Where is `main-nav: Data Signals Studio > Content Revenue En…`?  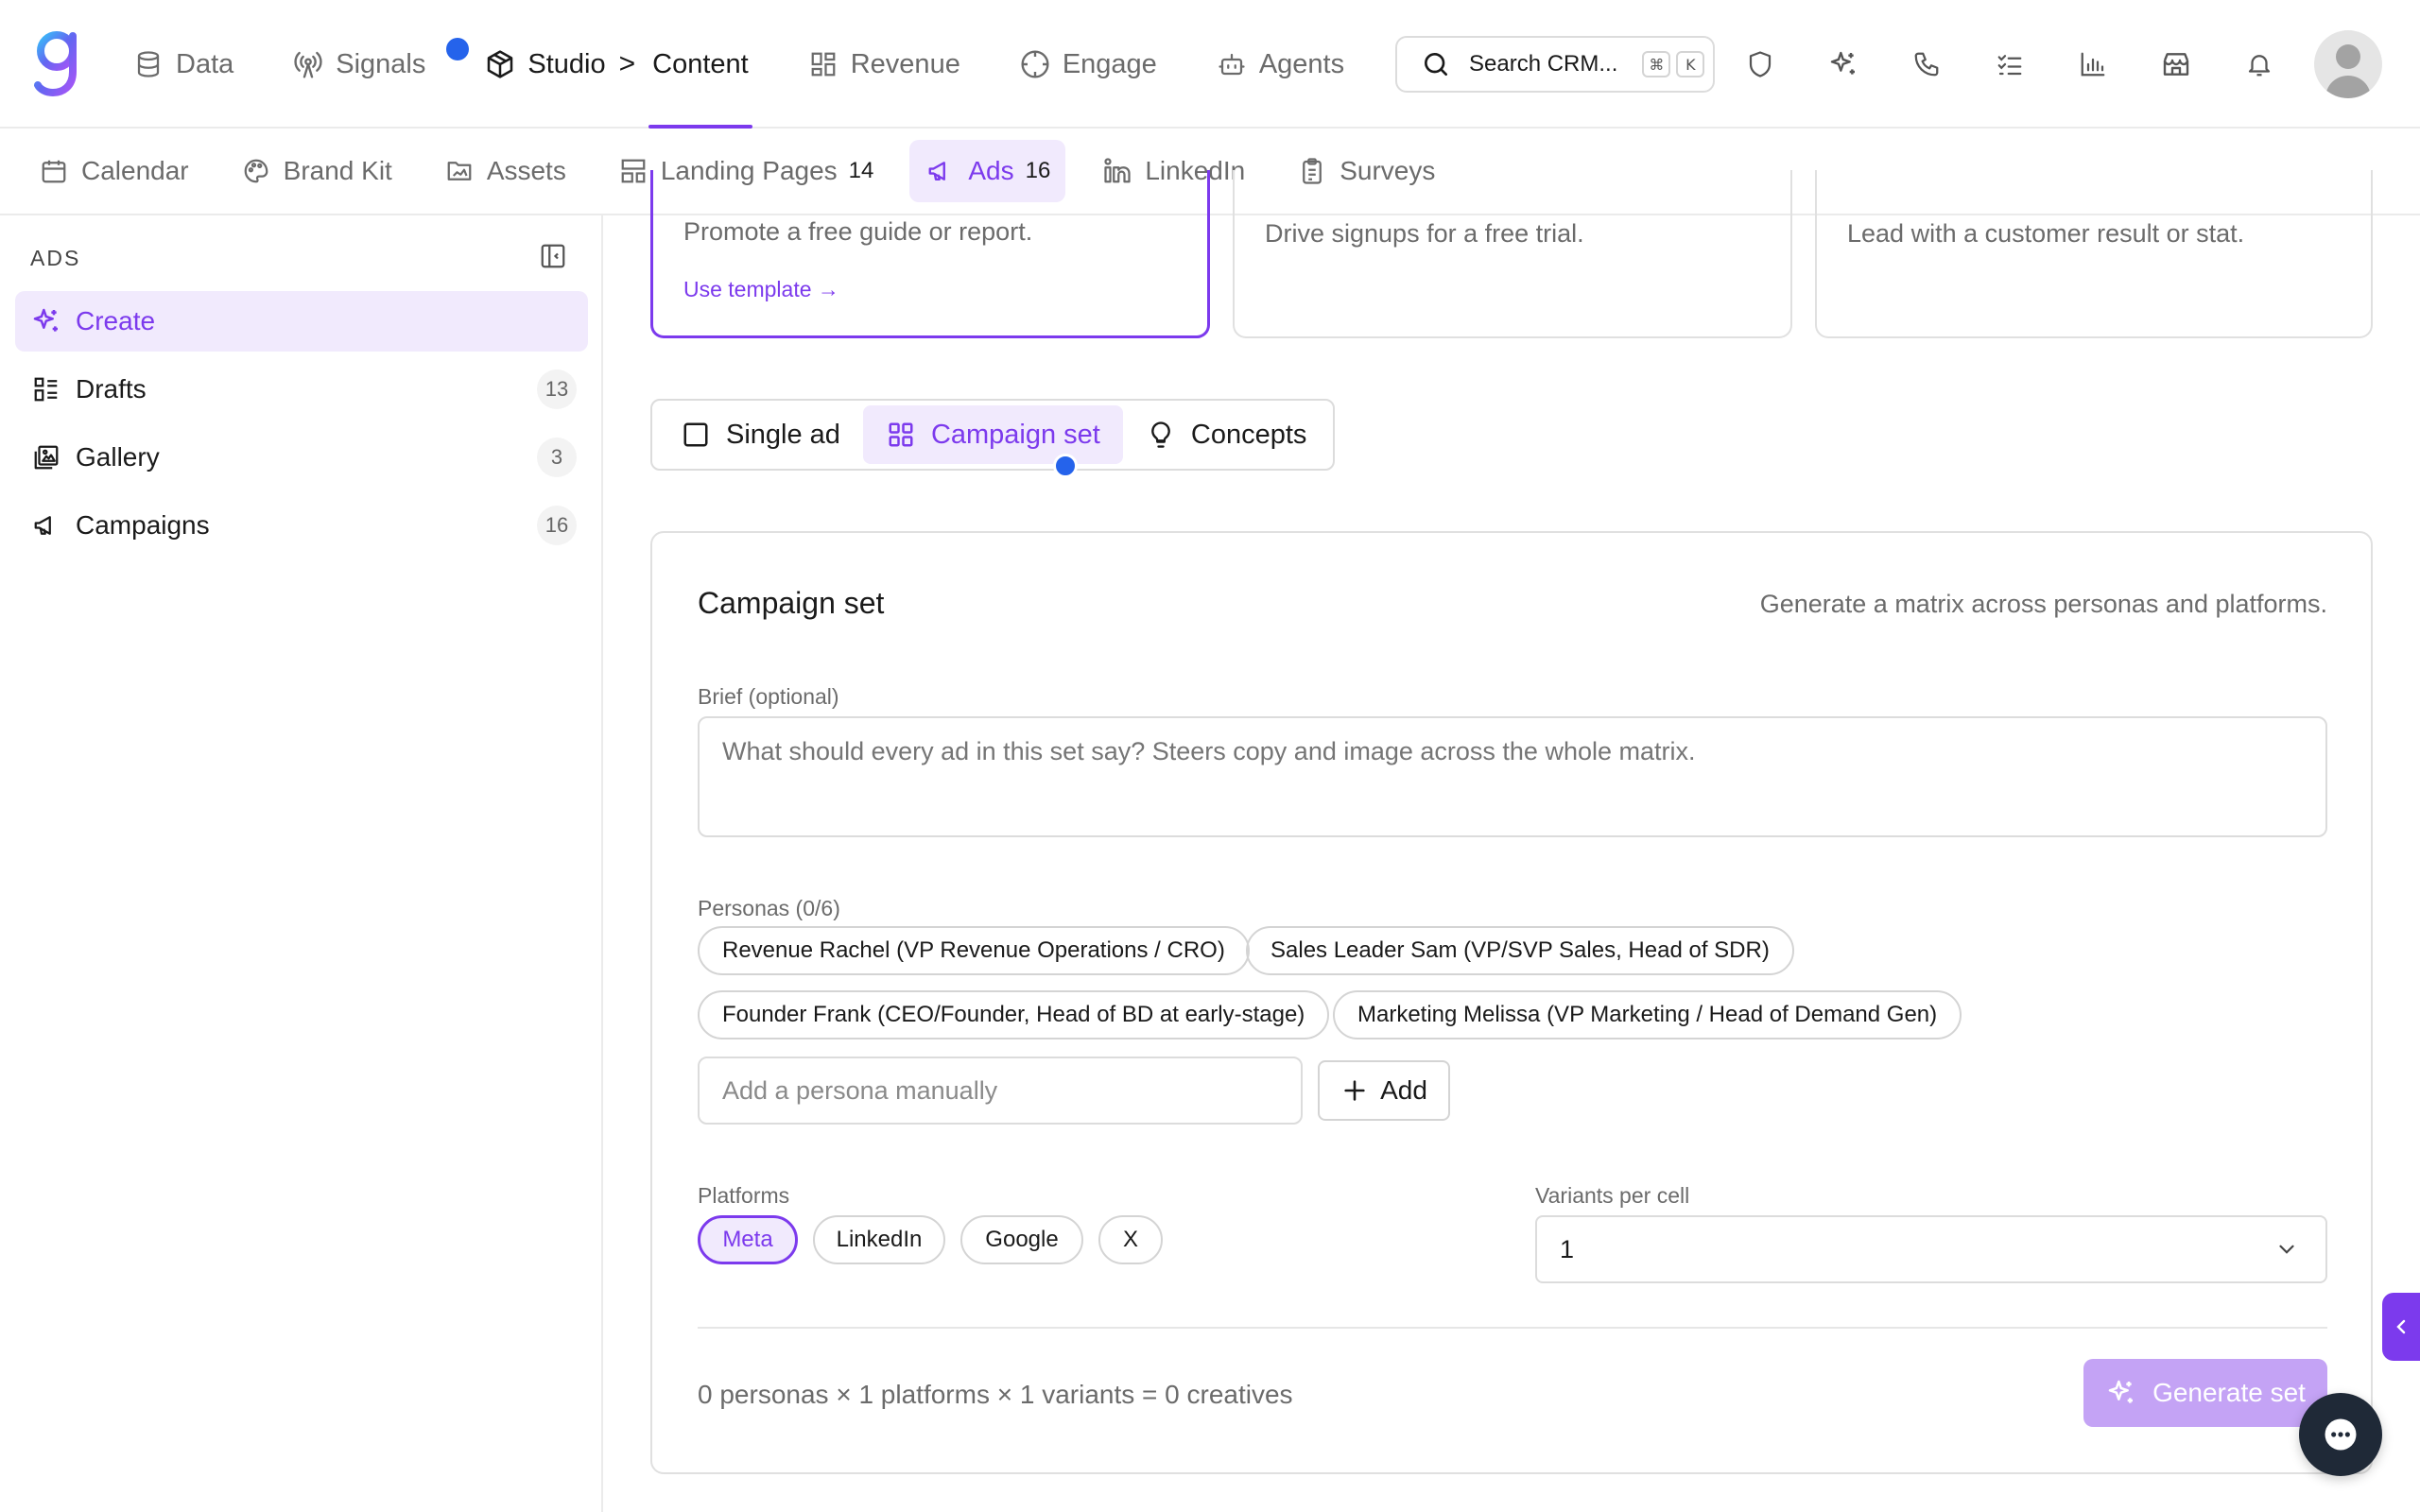 main-nav: Data Signals Studio > Content Revenue En… is located at coordinates (767, 64).